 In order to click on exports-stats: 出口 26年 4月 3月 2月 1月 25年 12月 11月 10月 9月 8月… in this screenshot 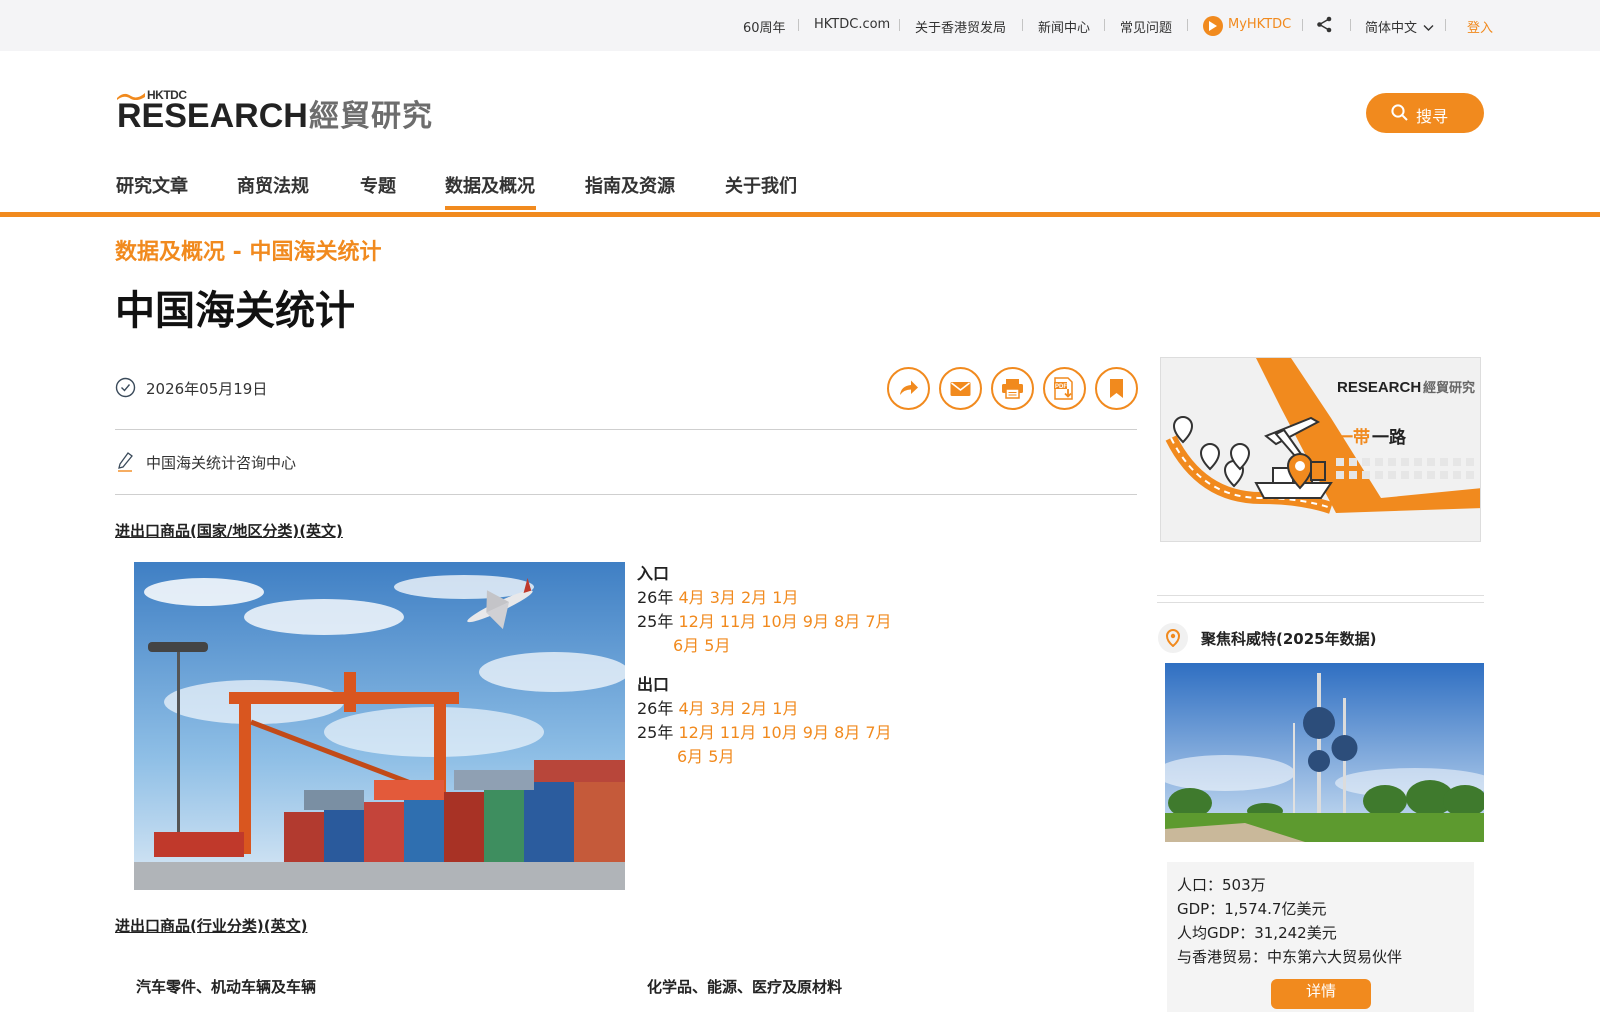, I will do `click(764, 721)`.